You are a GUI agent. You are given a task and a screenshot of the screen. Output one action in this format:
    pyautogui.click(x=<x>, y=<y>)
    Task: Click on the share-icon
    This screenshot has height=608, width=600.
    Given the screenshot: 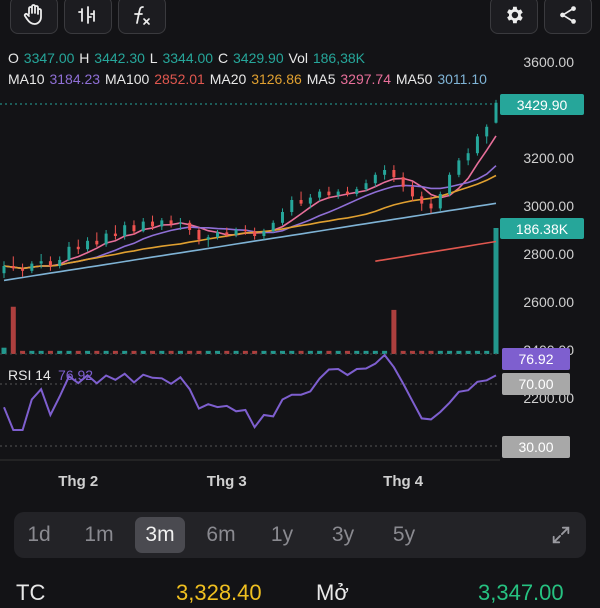 What is the action you would take?
    pyautogui.click(x=568, y=15)
    